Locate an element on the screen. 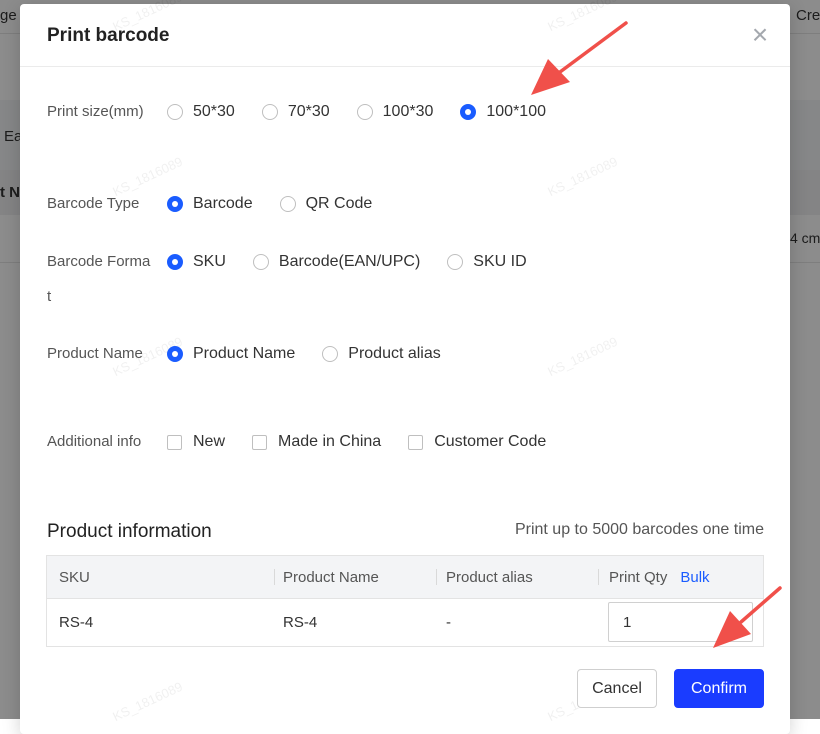 This screenshot has height=734, width=820. column-header-print-qty: Print Qty Bulk is located at coordinates (659, 577).